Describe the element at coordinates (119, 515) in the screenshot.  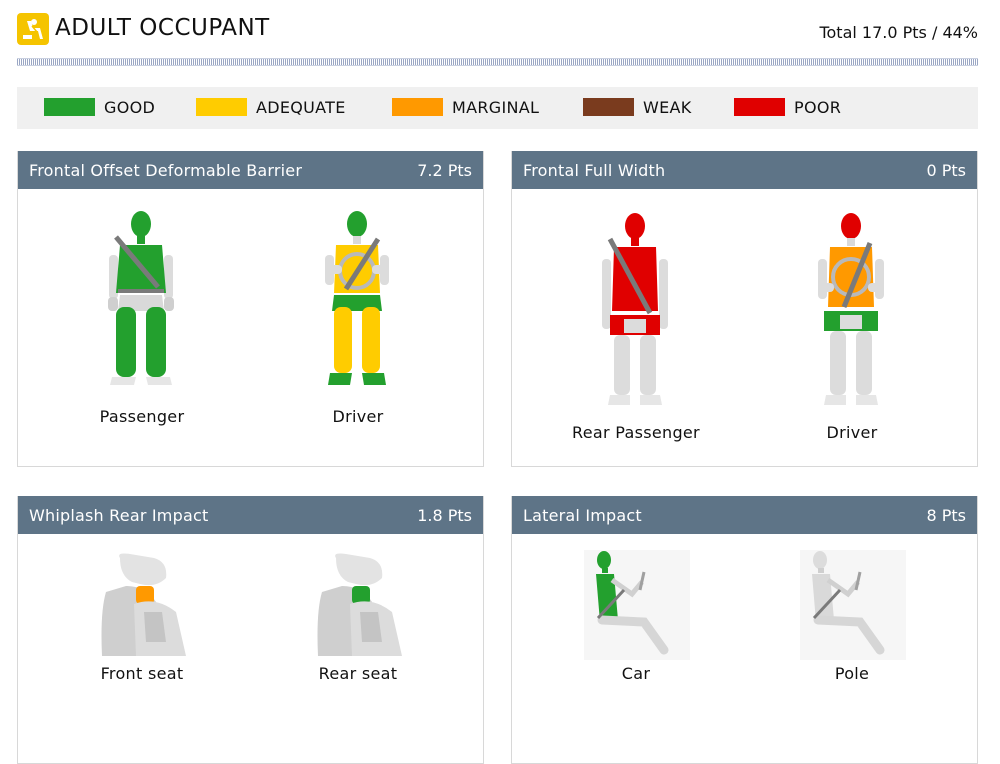
I see `panel-title: Whiplash Rear Impact` at that location.